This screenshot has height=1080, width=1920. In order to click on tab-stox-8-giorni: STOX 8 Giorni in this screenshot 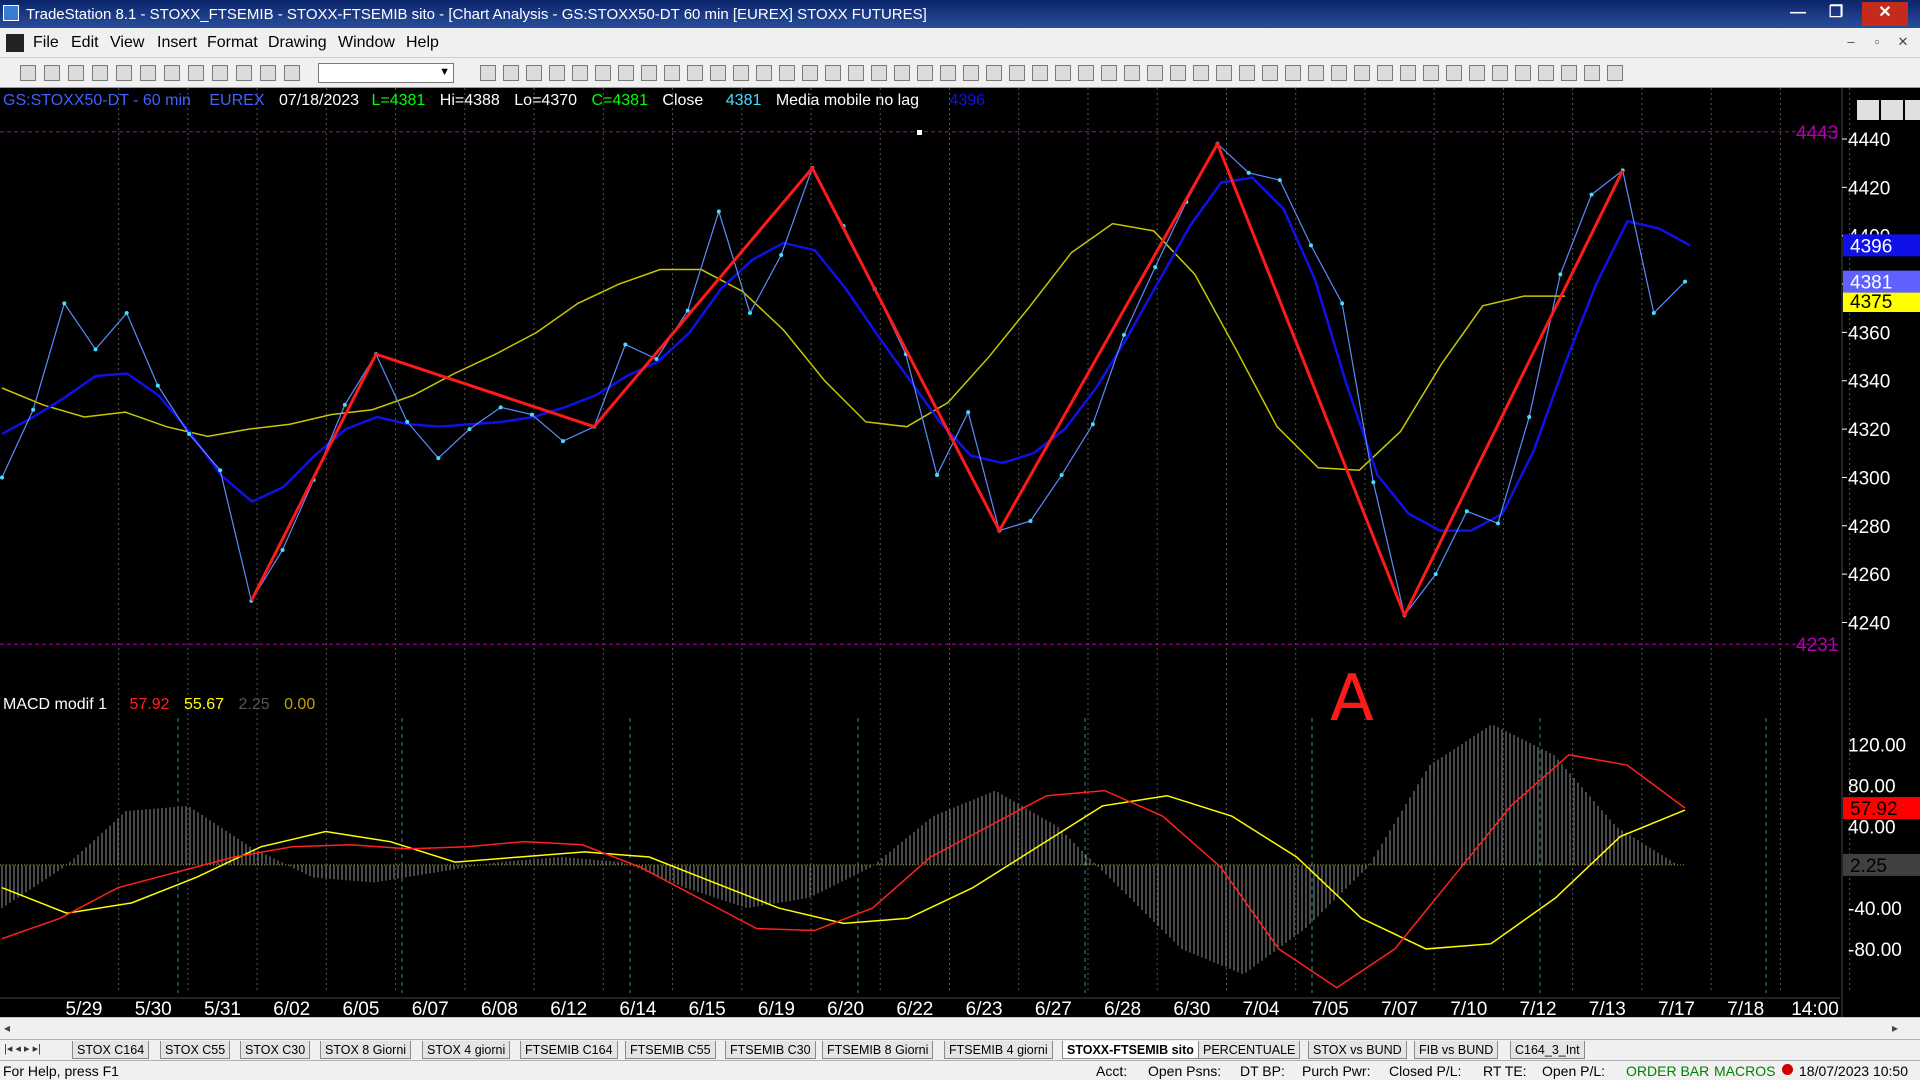, I will do `click(366, 1050)`.